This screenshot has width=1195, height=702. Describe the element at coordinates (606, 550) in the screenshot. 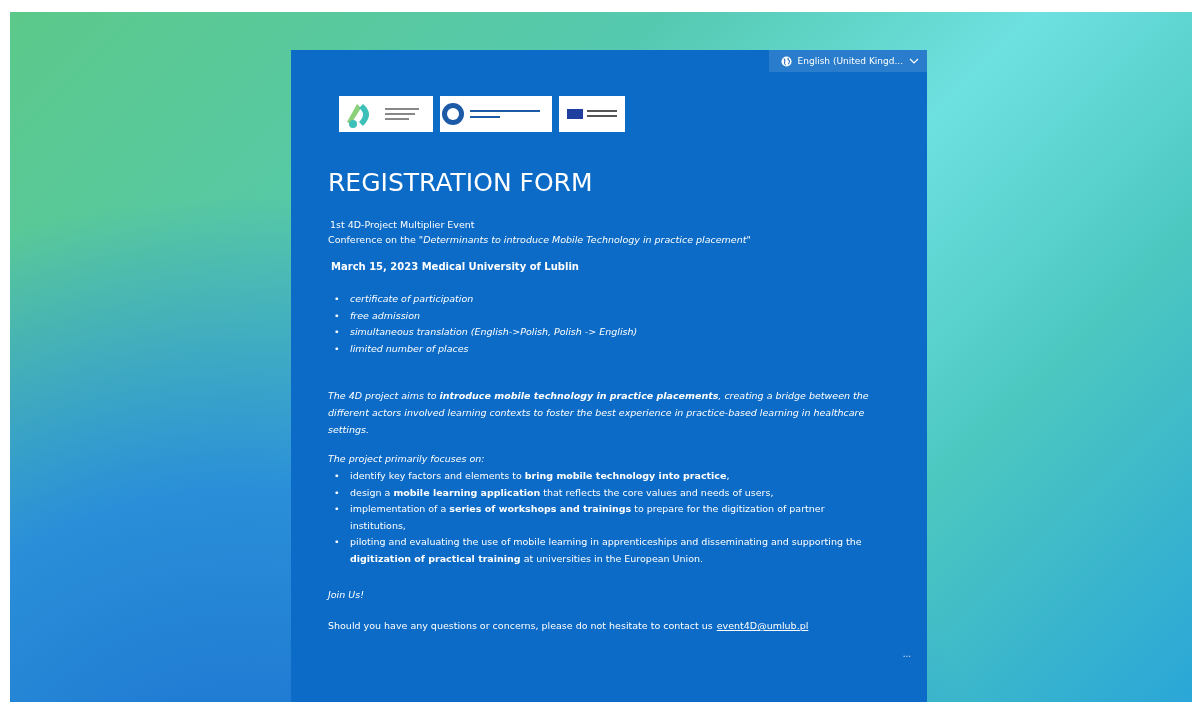

I see `focus-item: piloting and evaluating the use of mobile learning in apprenticeships and disseminating and supporting the digitization of practical training at universities in the European Union.` at that location.